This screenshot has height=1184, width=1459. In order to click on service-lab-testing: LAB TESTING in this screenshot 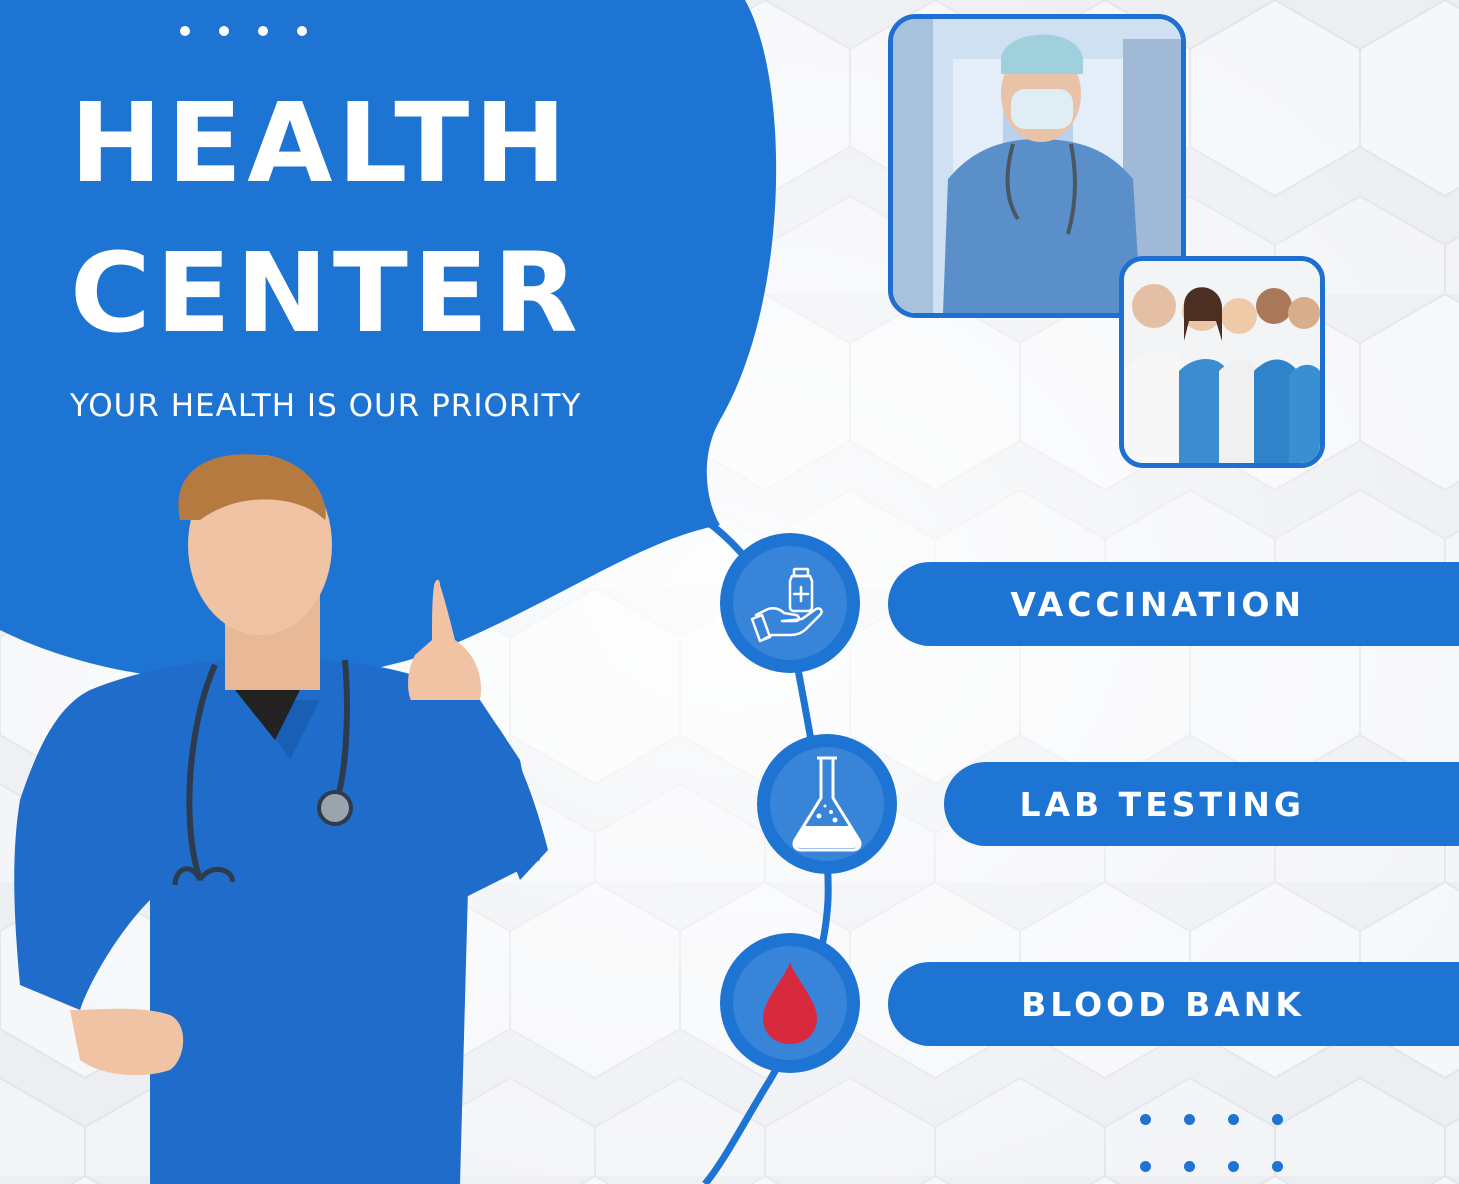, I will do `click(1201, 804)`.